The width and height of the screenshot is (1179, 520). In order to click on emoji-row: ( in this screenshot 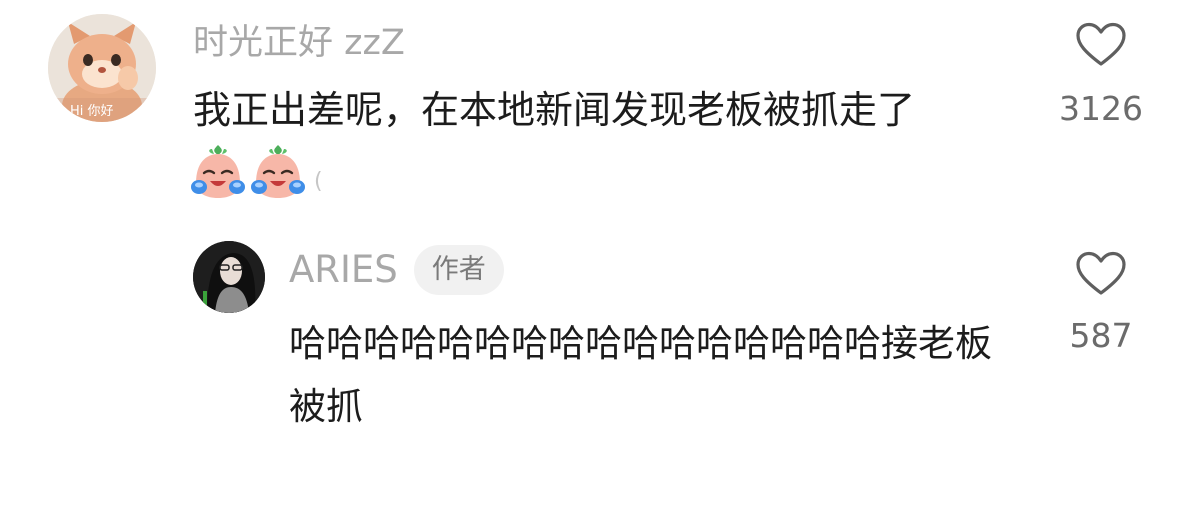, I will do `click(256, 172)`.